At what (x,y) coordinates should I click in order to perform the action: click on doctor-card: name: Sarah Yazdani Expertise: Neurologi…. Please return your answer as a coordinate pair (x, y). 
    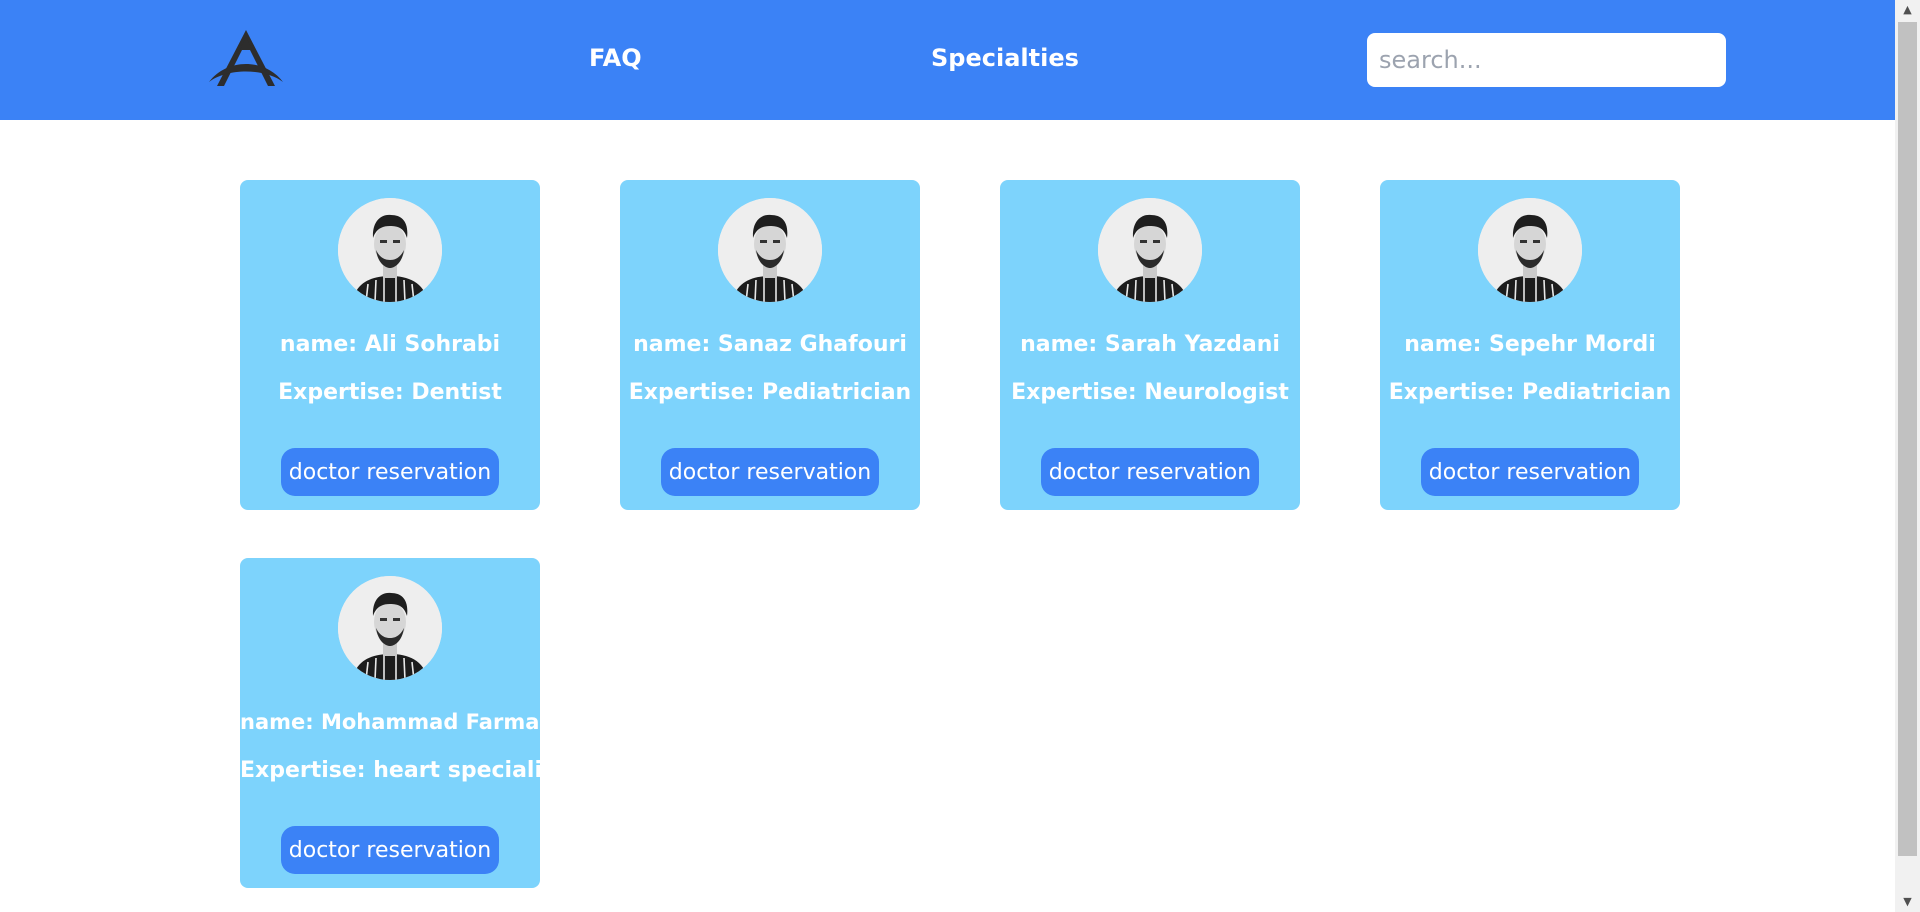
    Looking at the image, I should click on (1150, 345).